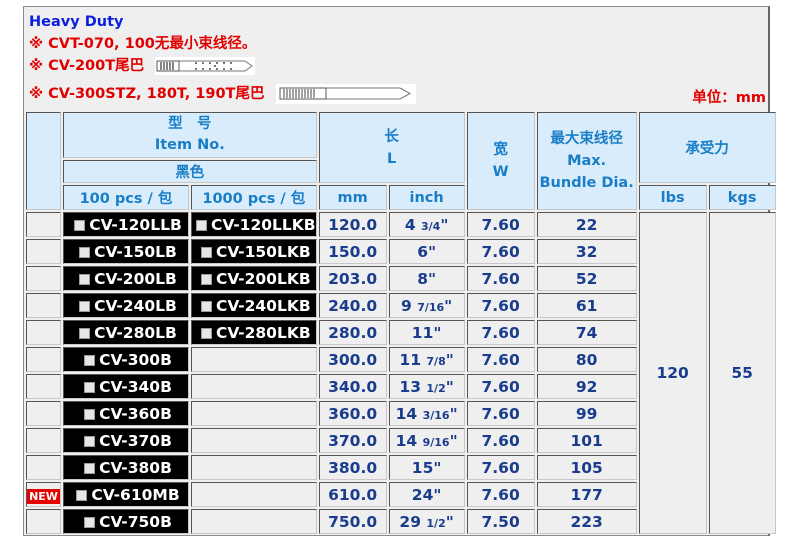  What do you see at coordinates (392, 158) in the screenshot?
I see `header-length-en: L` at bounding box center [392, 158].